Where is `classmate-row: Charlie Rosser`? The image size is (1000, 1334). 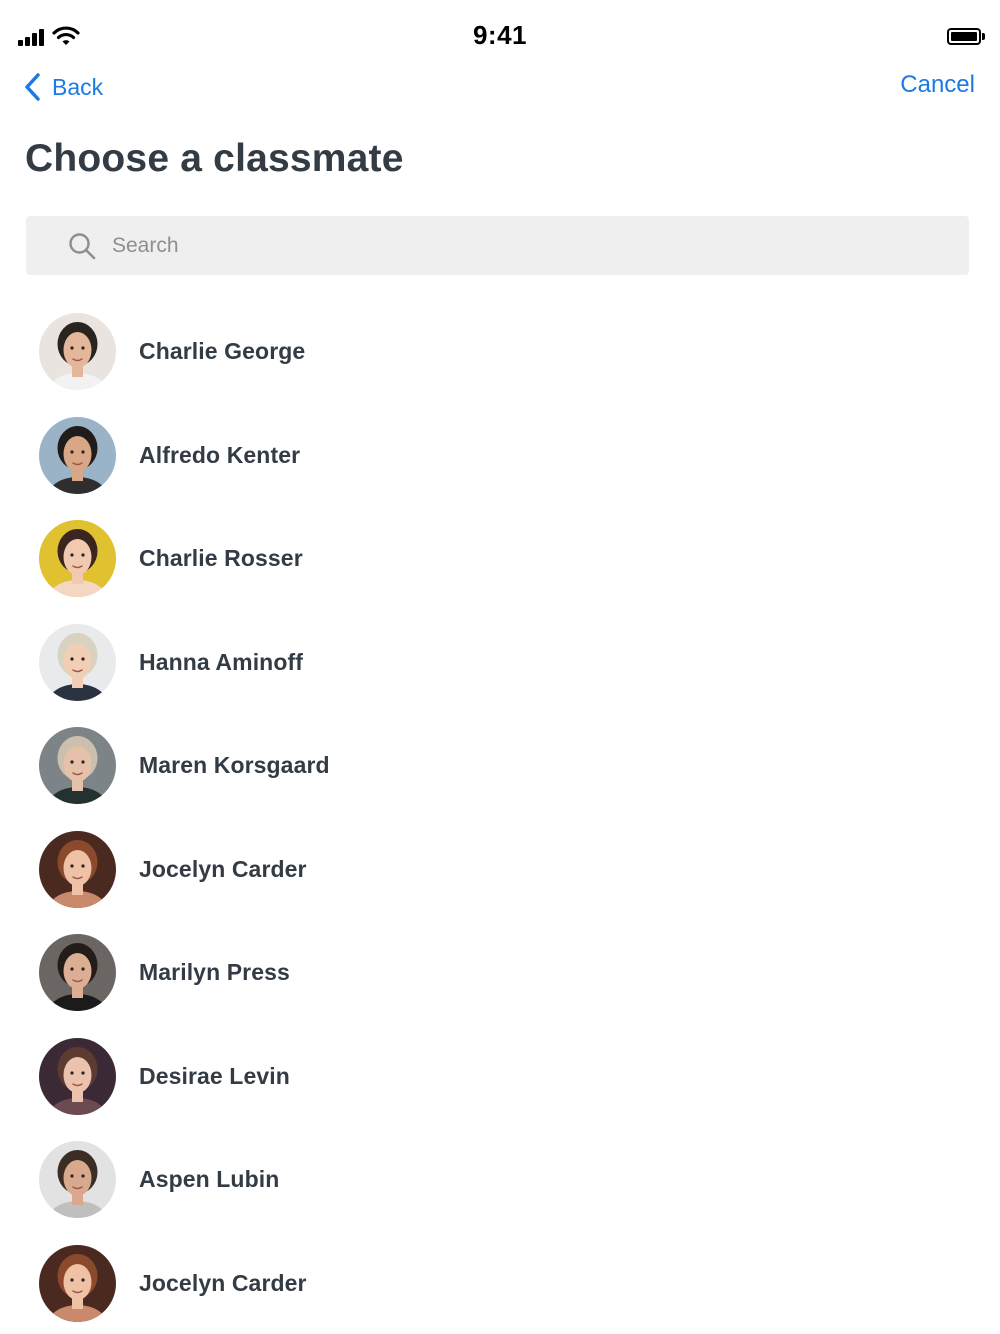
classmate-row: Charlie Rosser is located at coordinates (500, 559).